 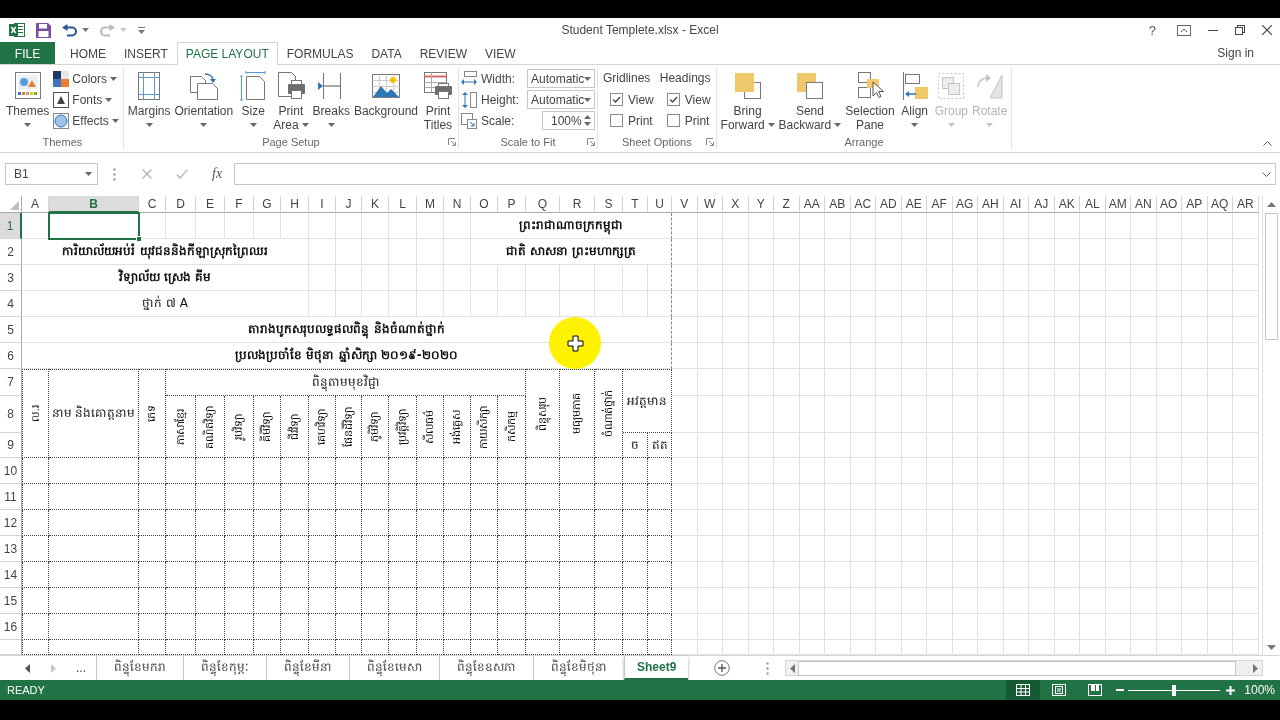 I want to click on scroll-up-icon, so click(x=1271, y=204).